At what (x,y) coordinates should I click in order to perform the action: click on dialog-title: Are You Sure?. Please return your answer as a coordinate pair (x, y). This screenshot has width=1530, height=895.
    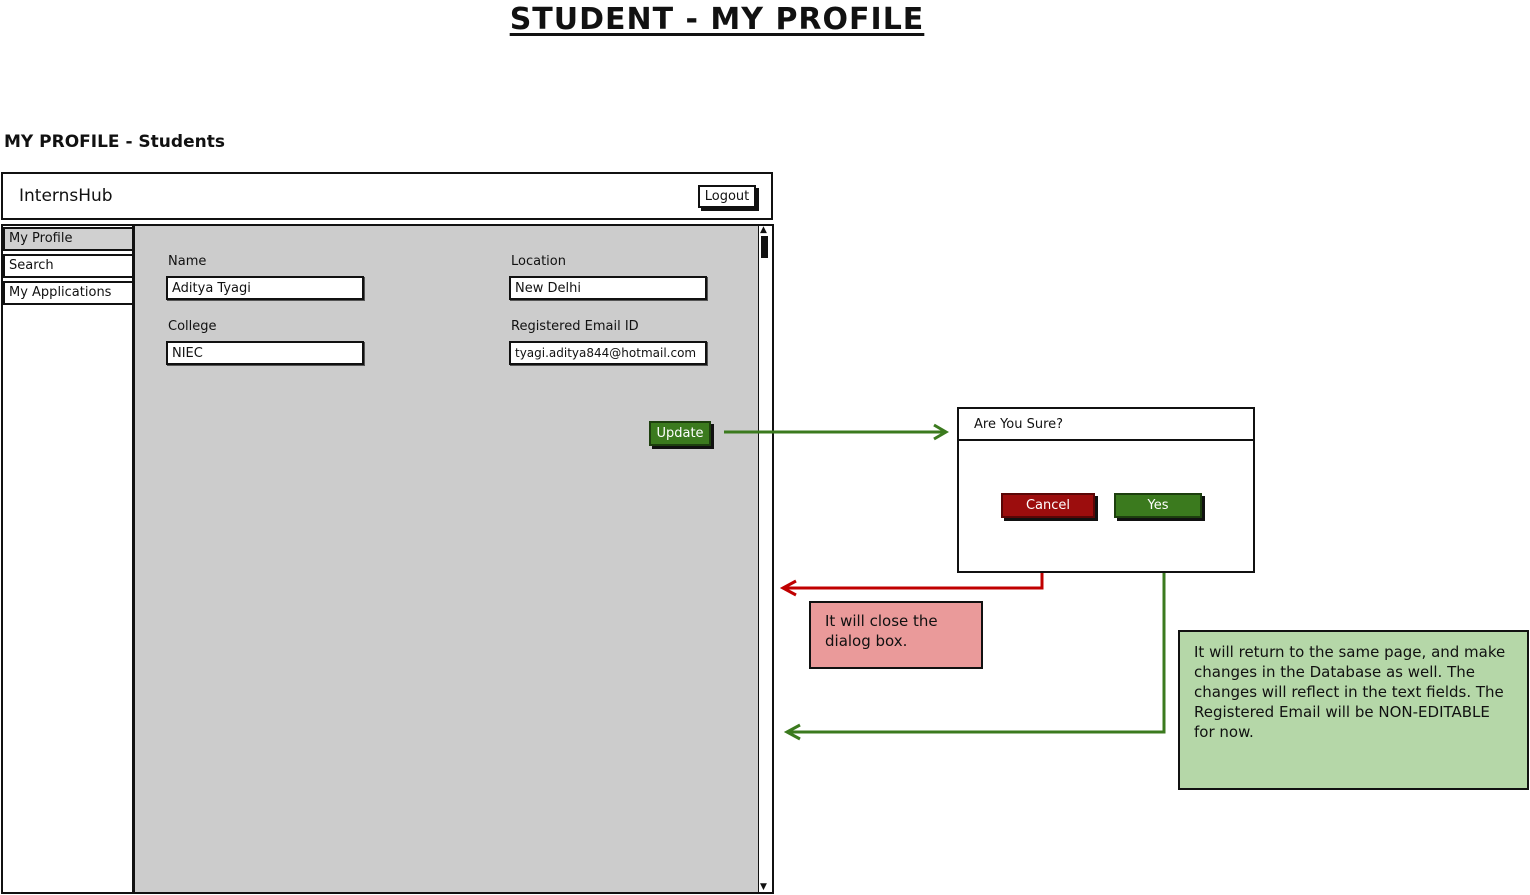
    Looking at the image, I should click on (1106, 425).